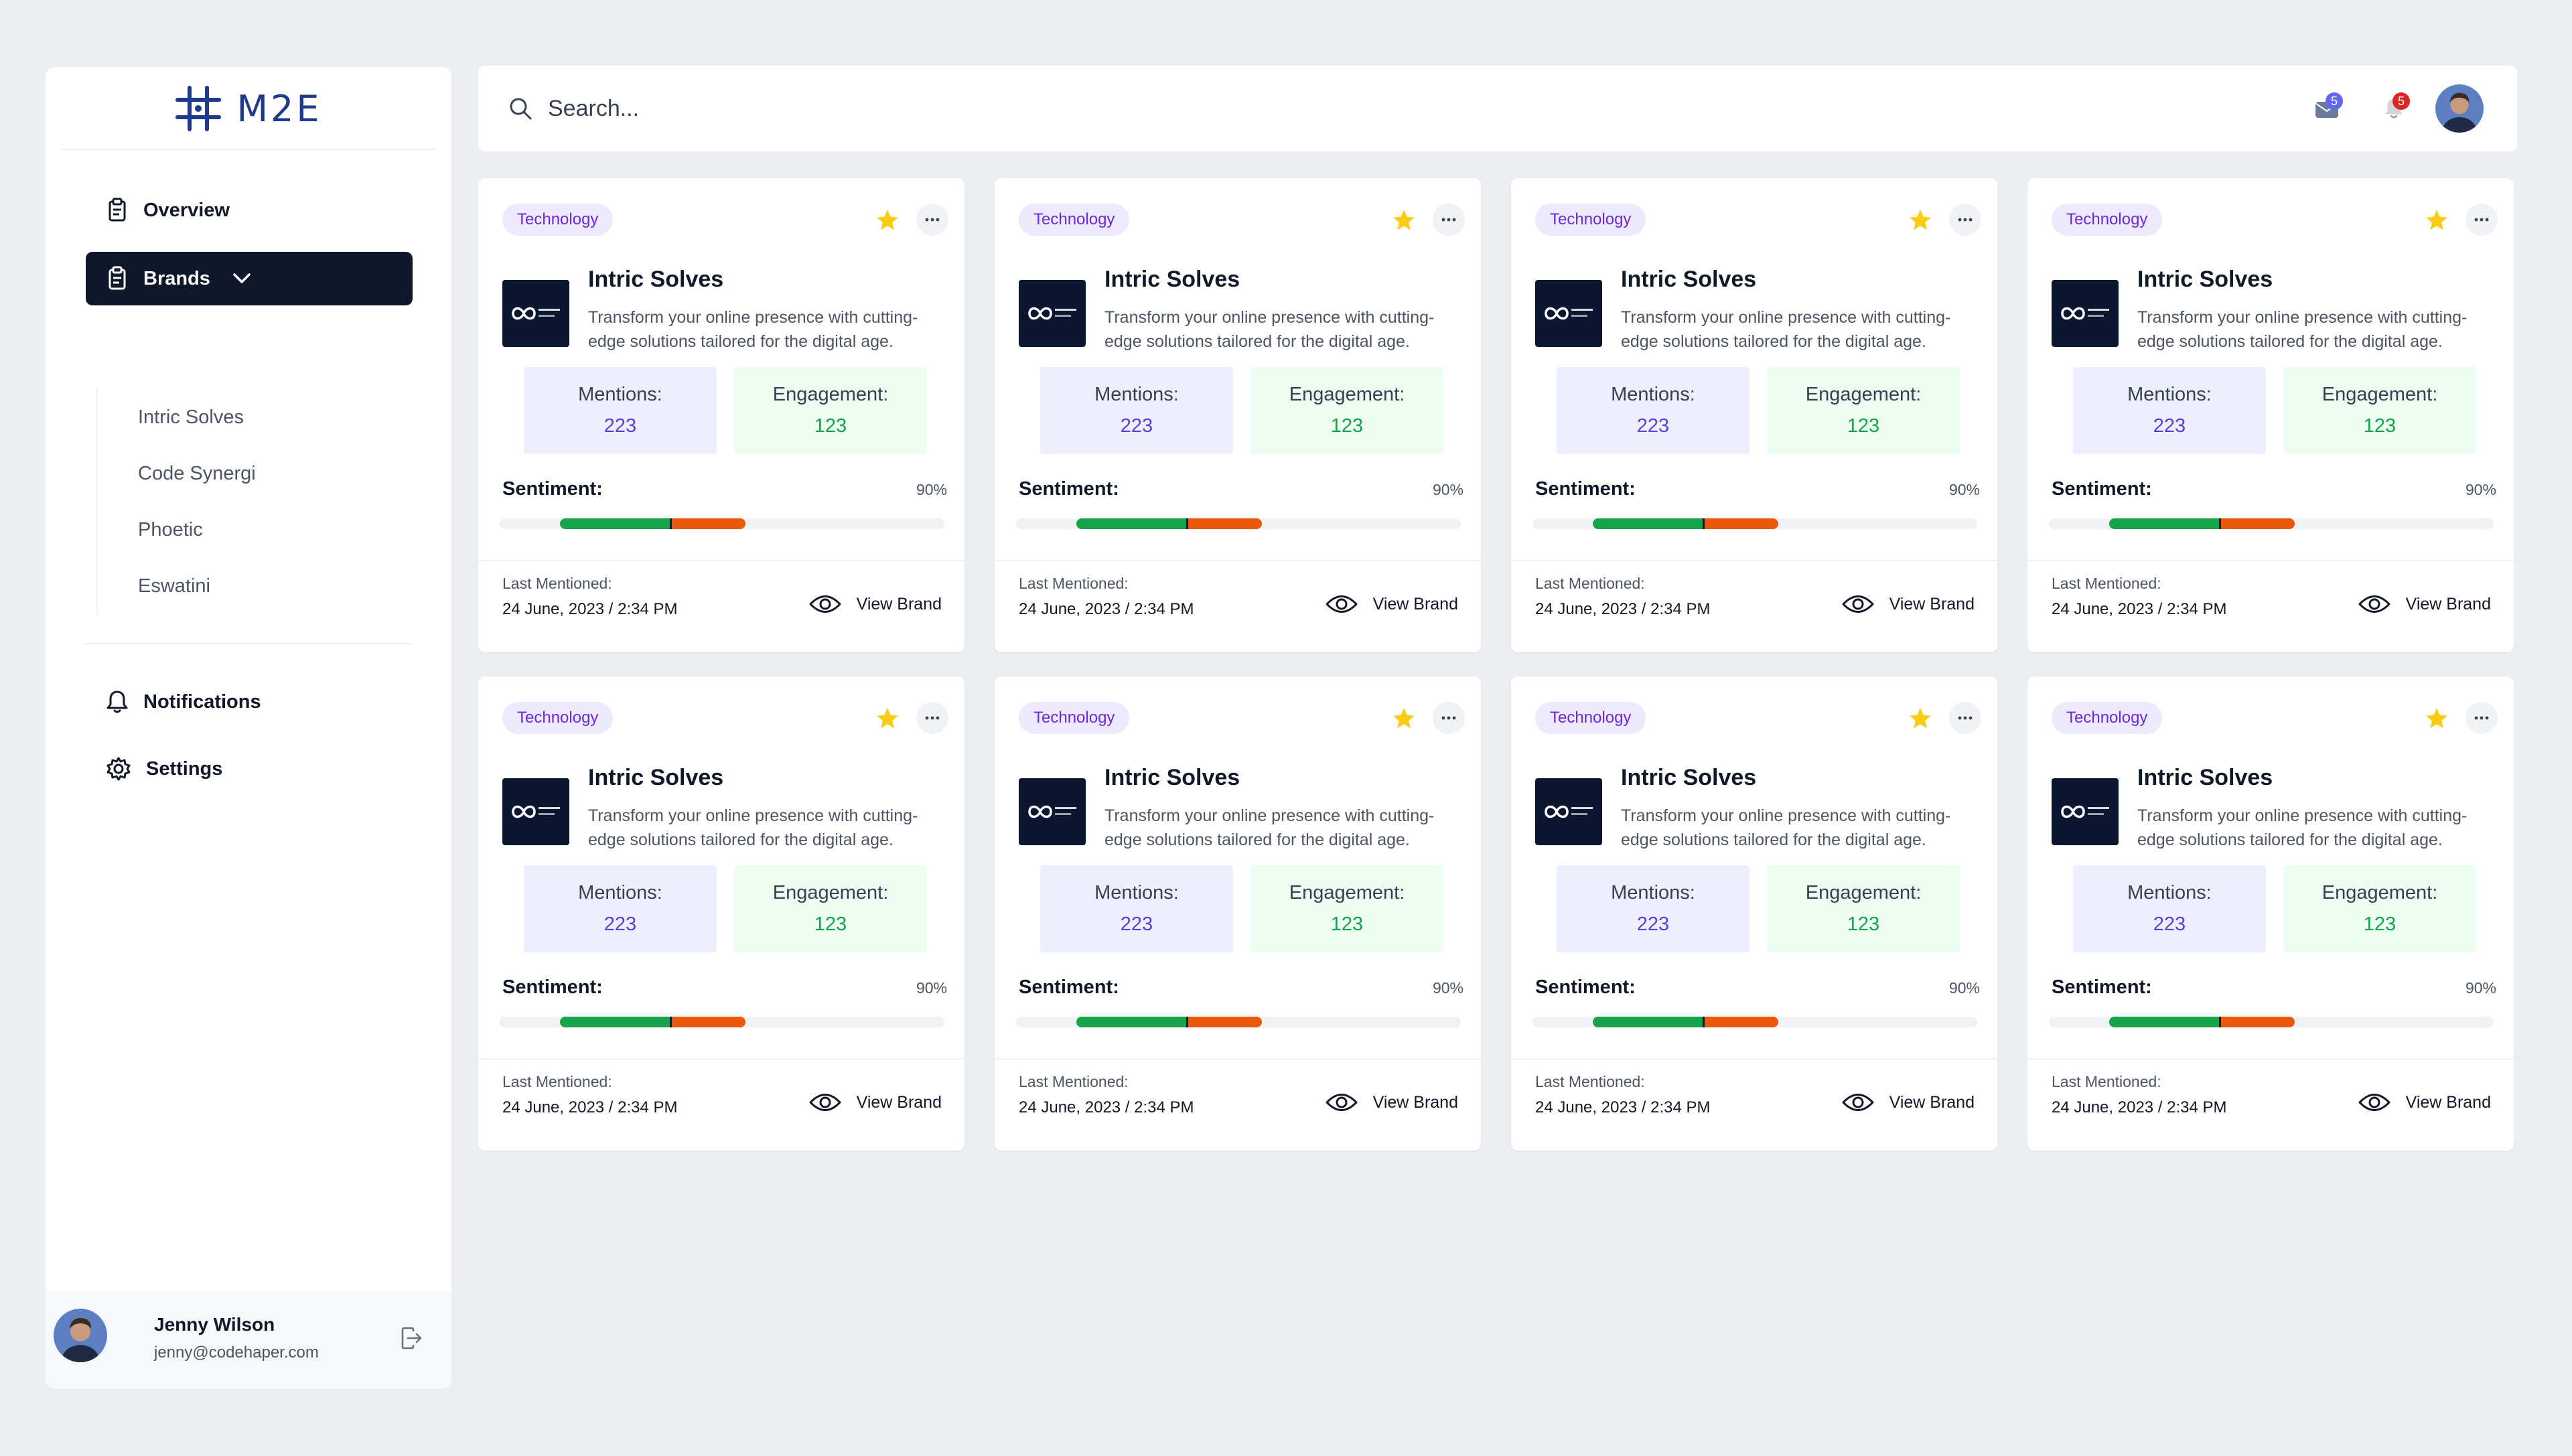 The image size is (2572, 1456). What do you see at coordinates (249, 278) in the screenshot?
I see `nav-brands: Brands` at bounding box center [249, 278].